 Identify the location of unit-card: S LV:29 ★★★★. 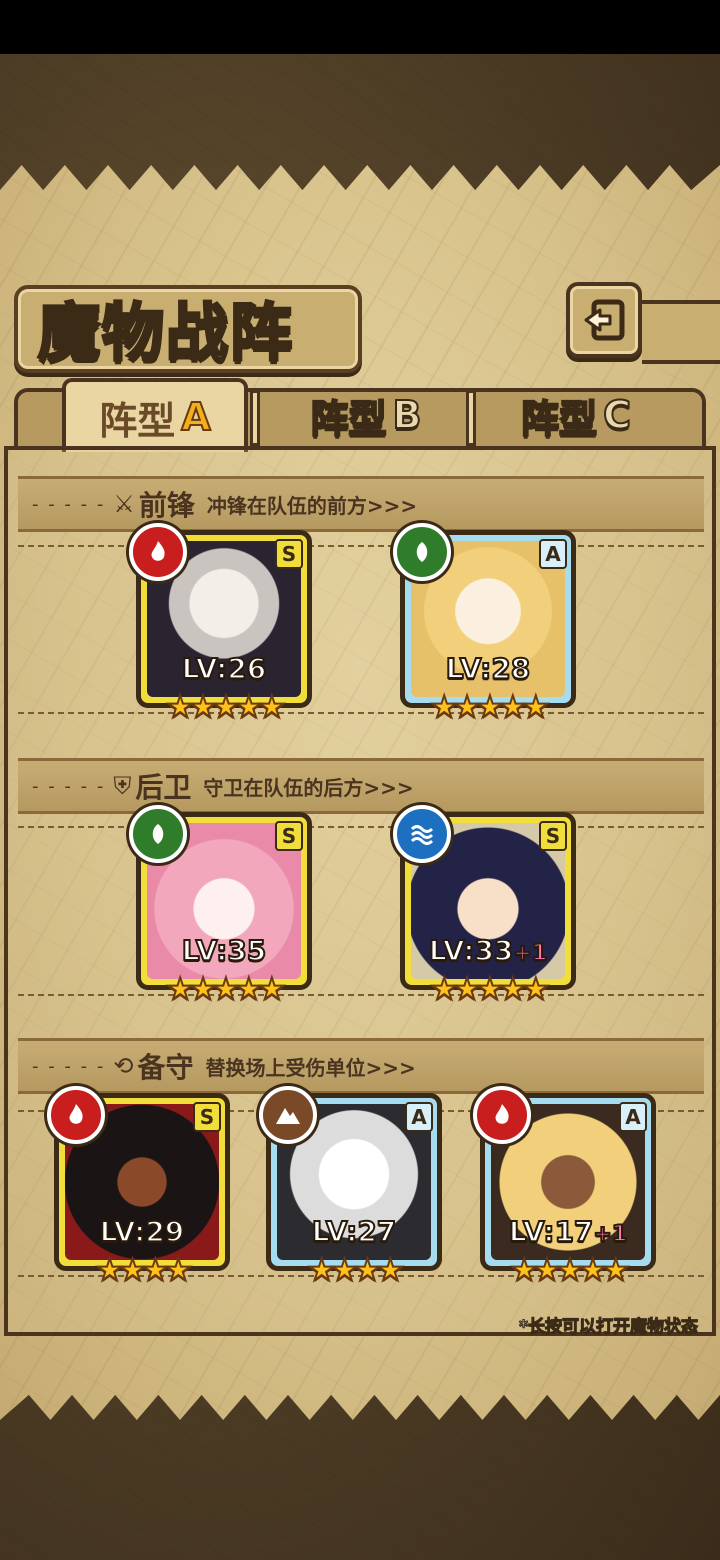
(138, 1187).